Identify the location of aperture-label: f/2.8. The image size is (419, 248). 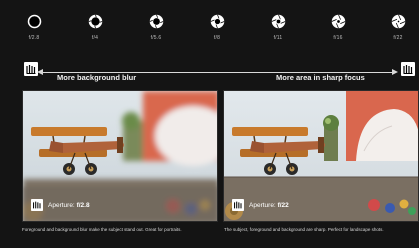
(34, 38).